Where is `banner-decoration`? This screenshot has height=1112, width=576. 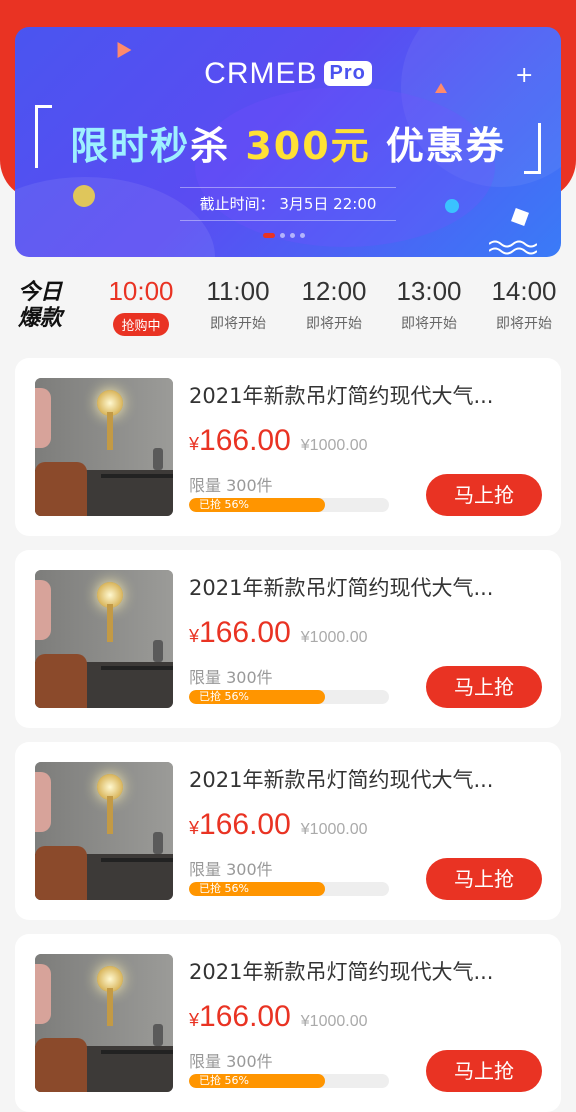 banner-decoration is located at coordinates (115, 217).